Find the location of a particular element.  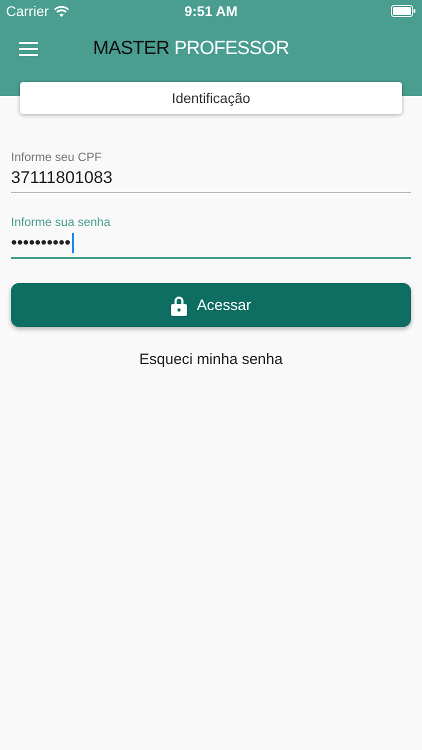

lock-icon is located at coordinates (178, 305).